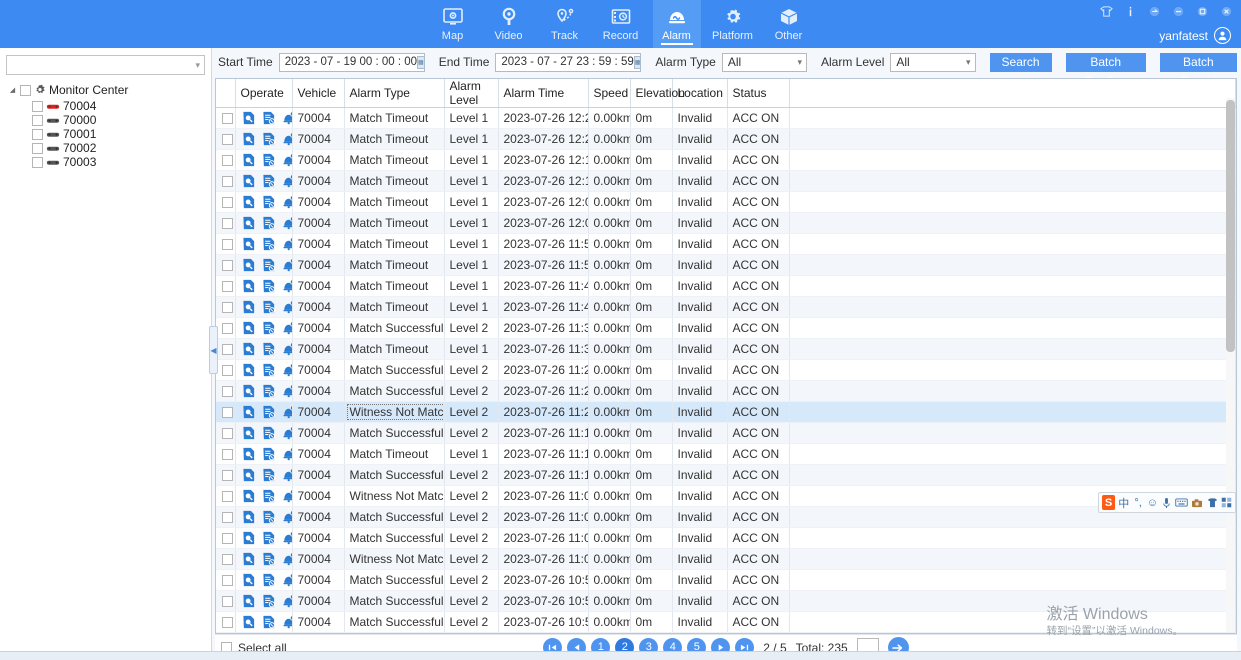  I want to click on sogou-logo-icon: S, so click(1109, 502).